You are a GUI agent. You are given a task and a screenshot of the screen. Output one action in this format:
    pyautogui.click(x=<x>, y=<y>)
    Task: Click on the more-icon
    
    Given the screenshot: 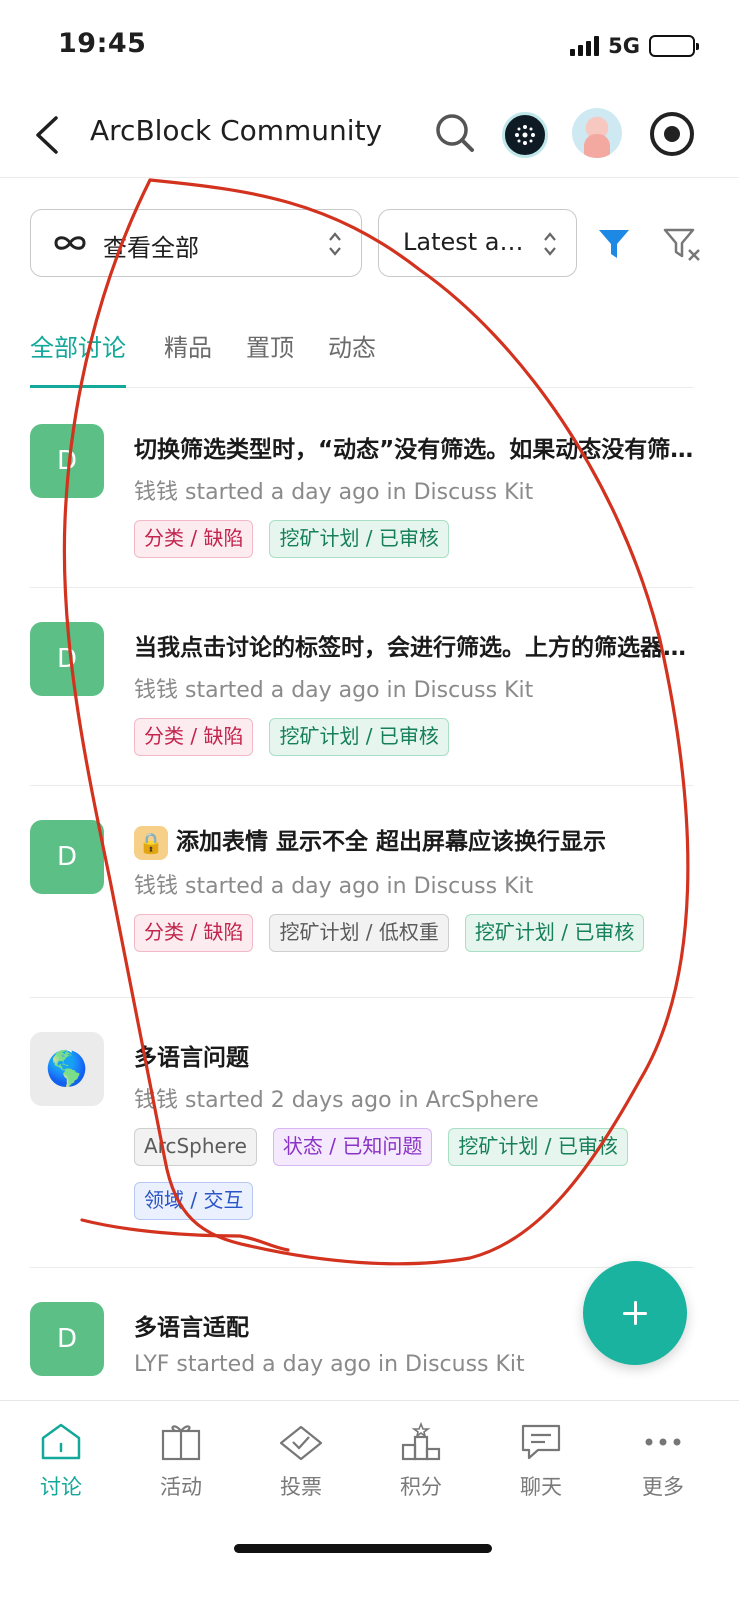 What is the action you would take?
    pyautogui.click(x=663, y=1442)
    